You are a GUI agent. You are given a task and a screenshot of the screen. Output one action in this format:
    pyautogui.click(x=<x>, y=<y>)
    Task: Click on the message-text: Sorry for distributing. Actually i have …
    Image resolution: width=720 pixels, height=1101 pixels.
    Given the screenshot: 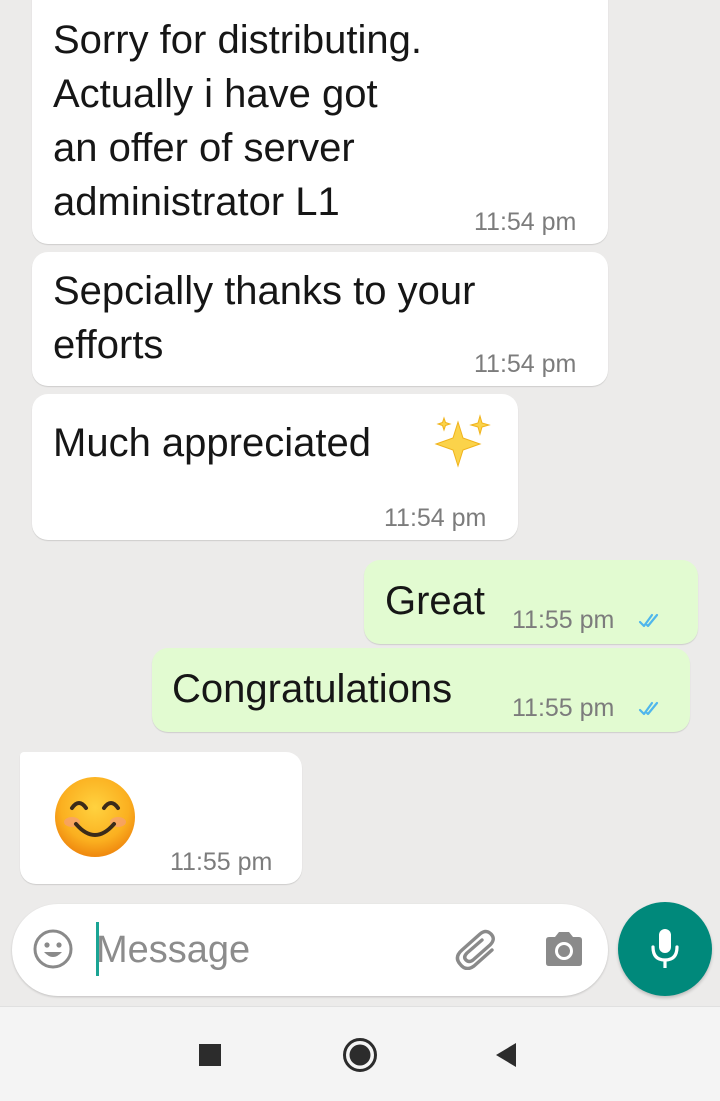 What is the action you would take?
    pyautogui.click(x=238, y=121)
    